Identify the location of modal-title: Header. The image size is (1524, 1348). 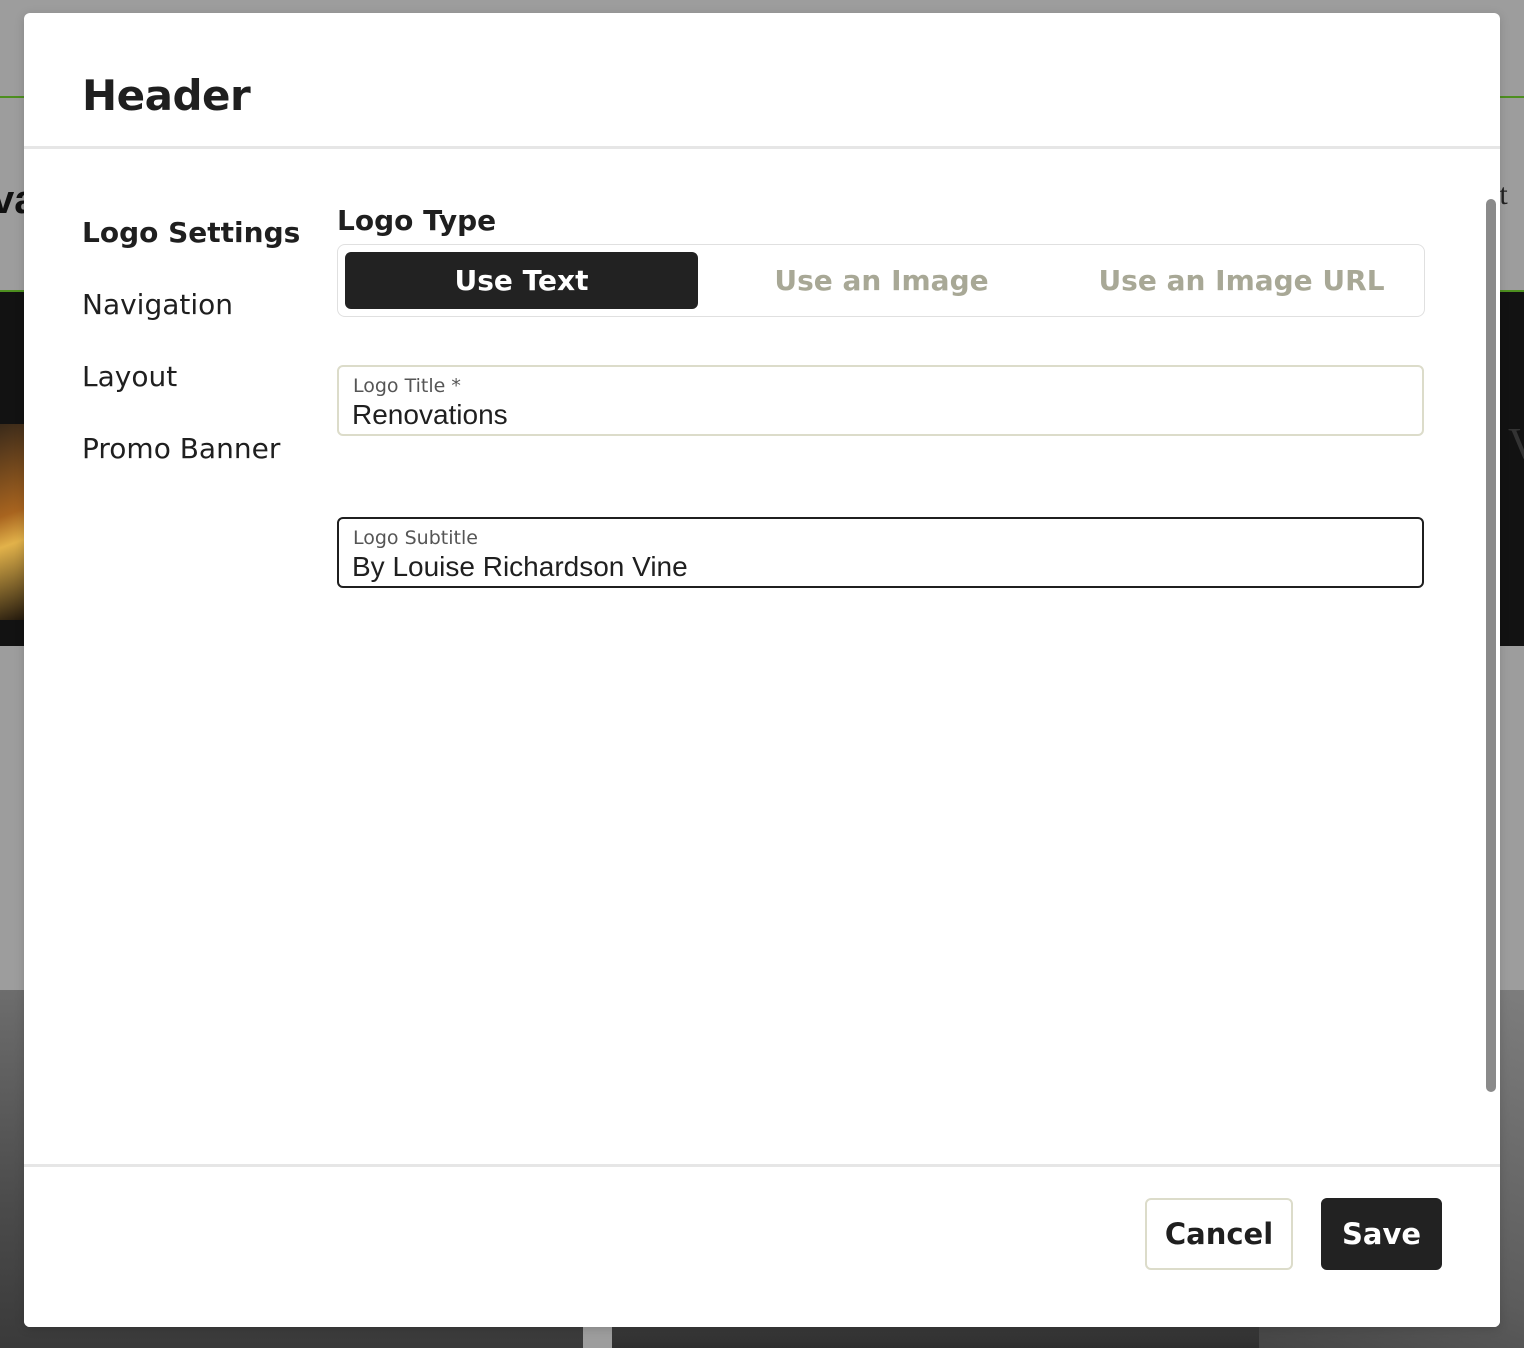
(166, 95).